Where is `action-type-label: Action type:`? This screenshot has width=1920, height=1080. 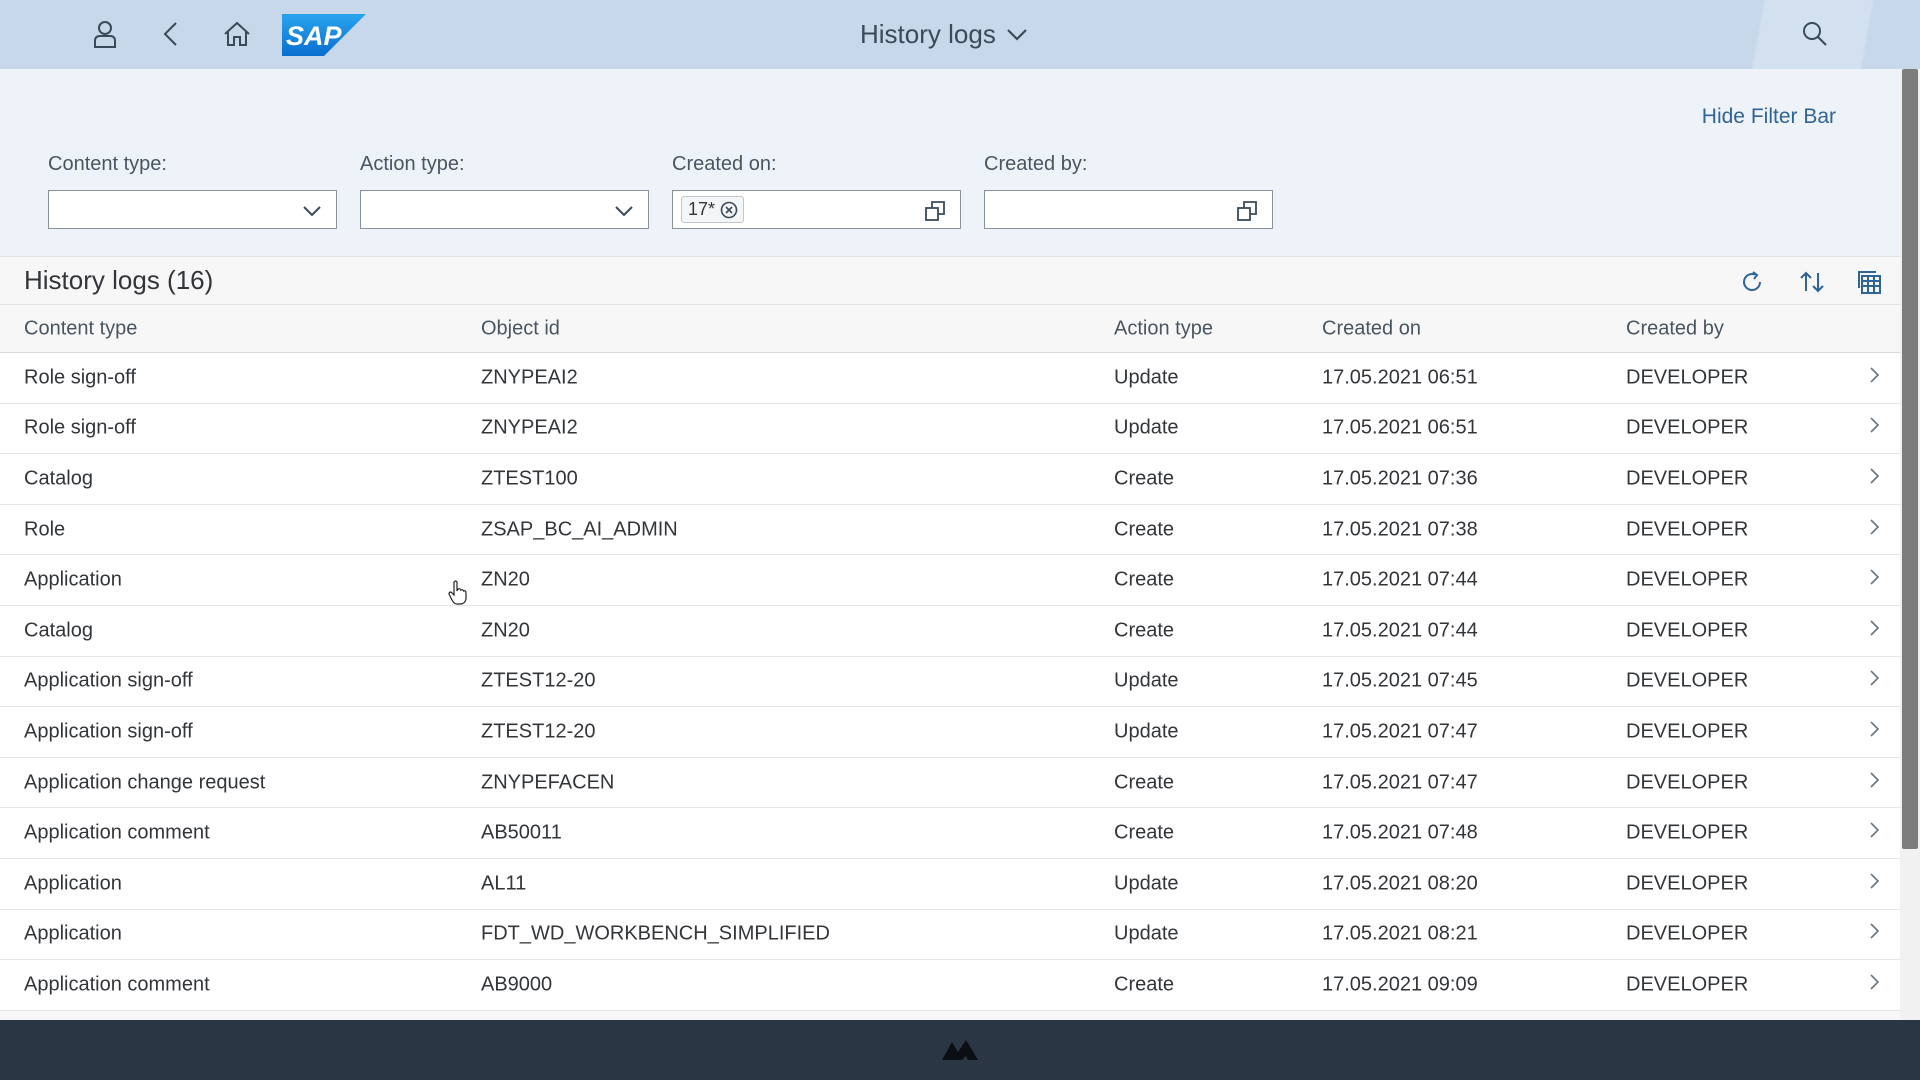 action-type-label: Action type: is located at coordinates (412, 164).